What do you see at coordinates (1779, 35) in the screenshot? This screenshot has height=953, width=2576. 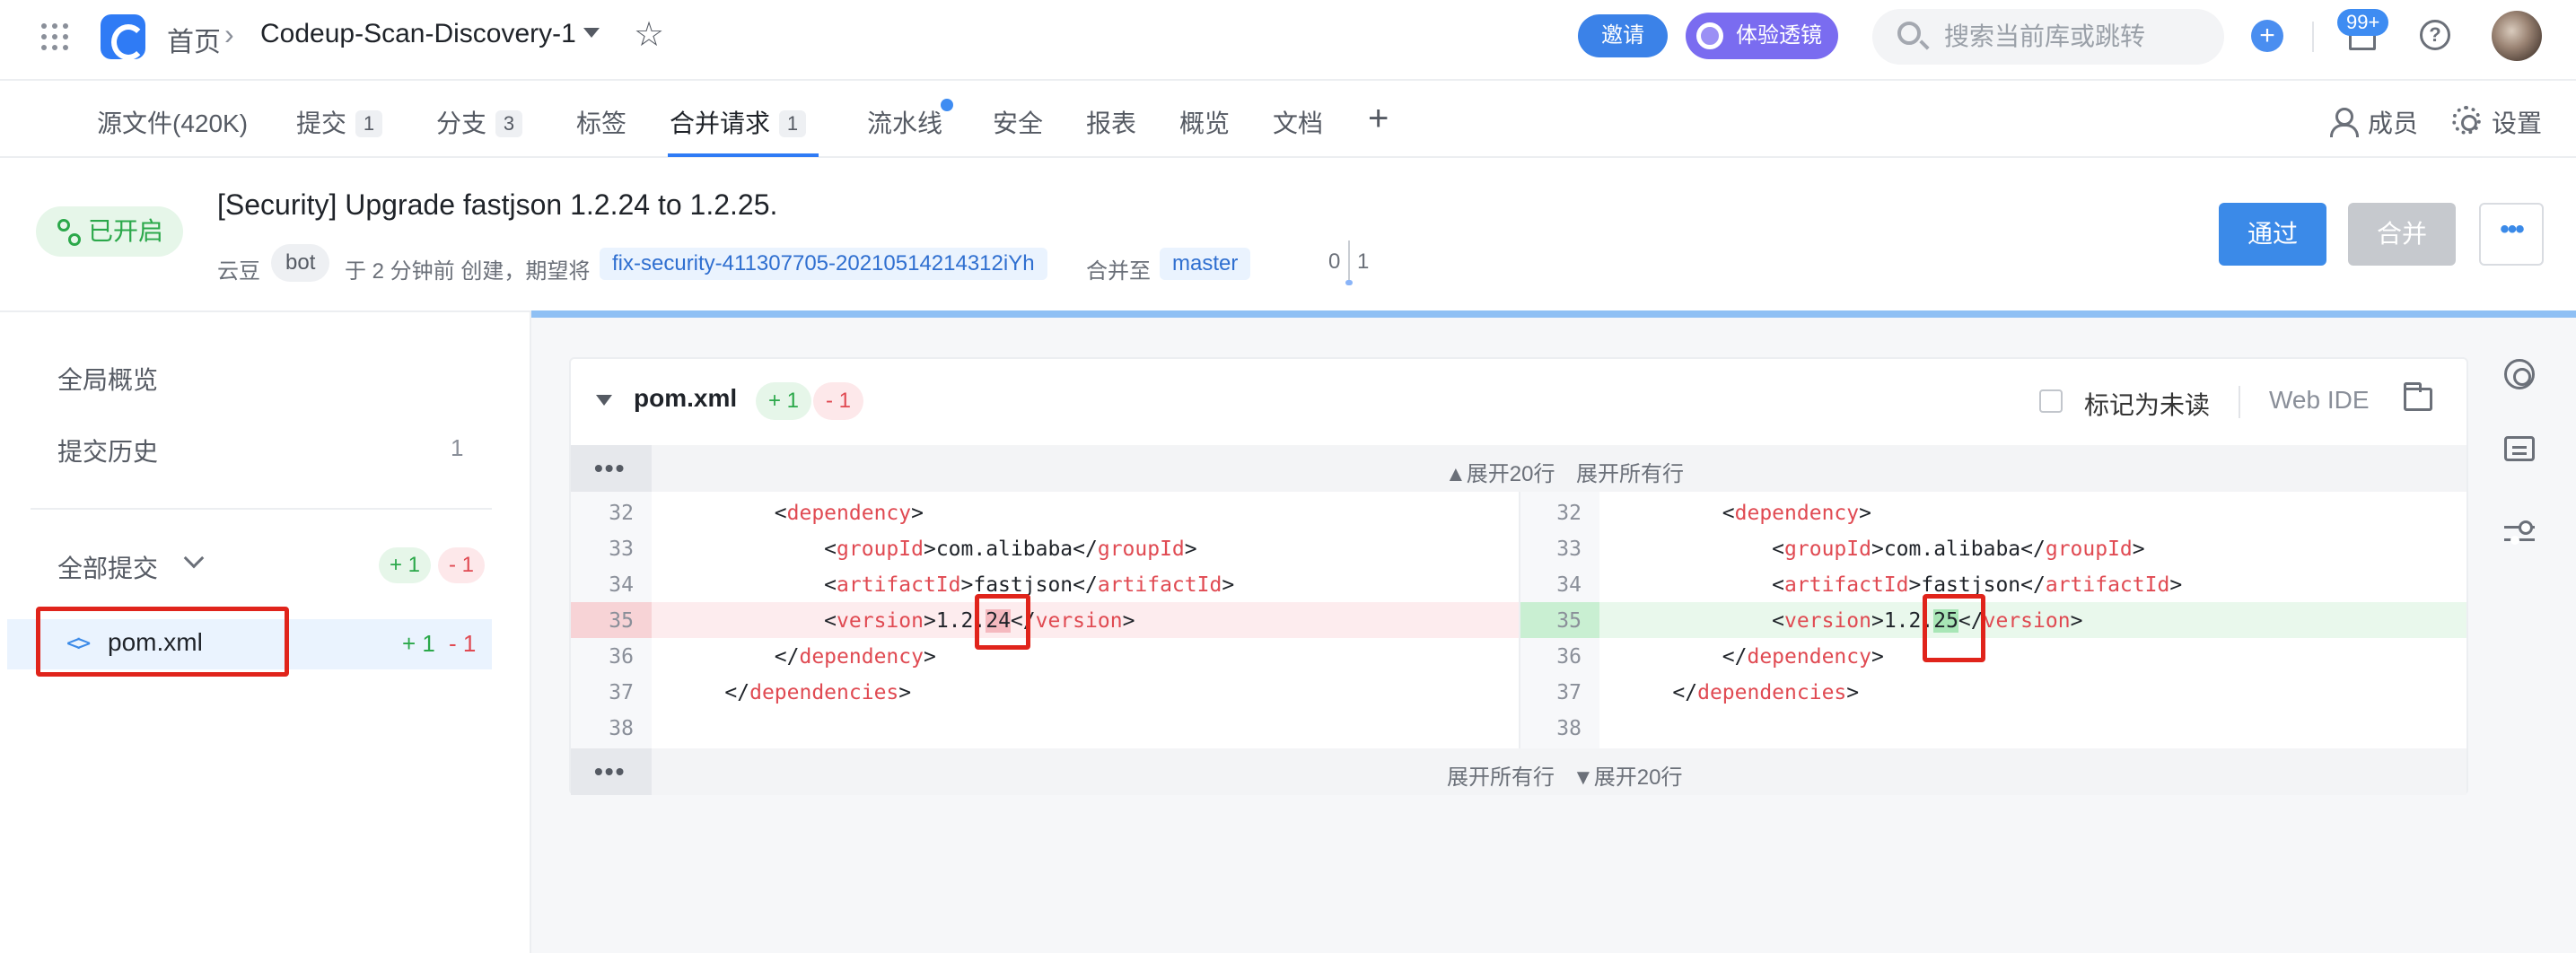 I see `lens-label: 体验透镜` at bounding box center [1779, 35].